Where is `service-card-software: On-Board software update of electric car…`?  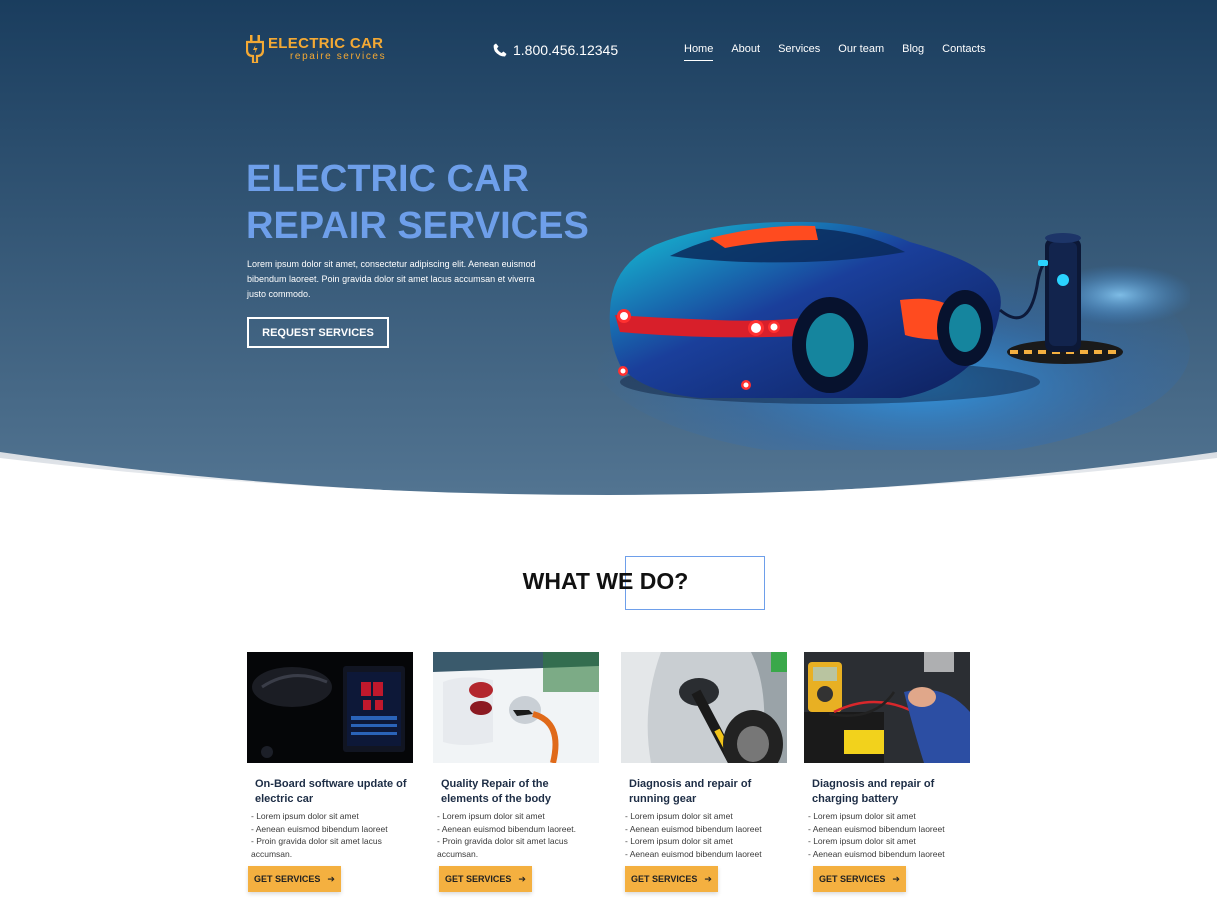 service-card-software: On-Board software update of electric car… is located at coordinates (330, 772).